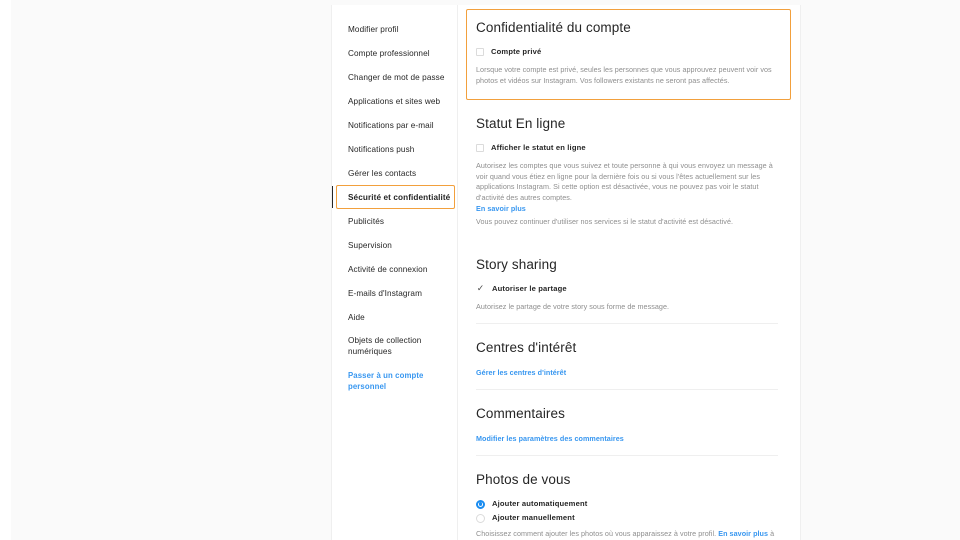  Describe the element at coordinates (356, 317) in the screenshot. I see `sidebar-item-label: Aide` at that location.